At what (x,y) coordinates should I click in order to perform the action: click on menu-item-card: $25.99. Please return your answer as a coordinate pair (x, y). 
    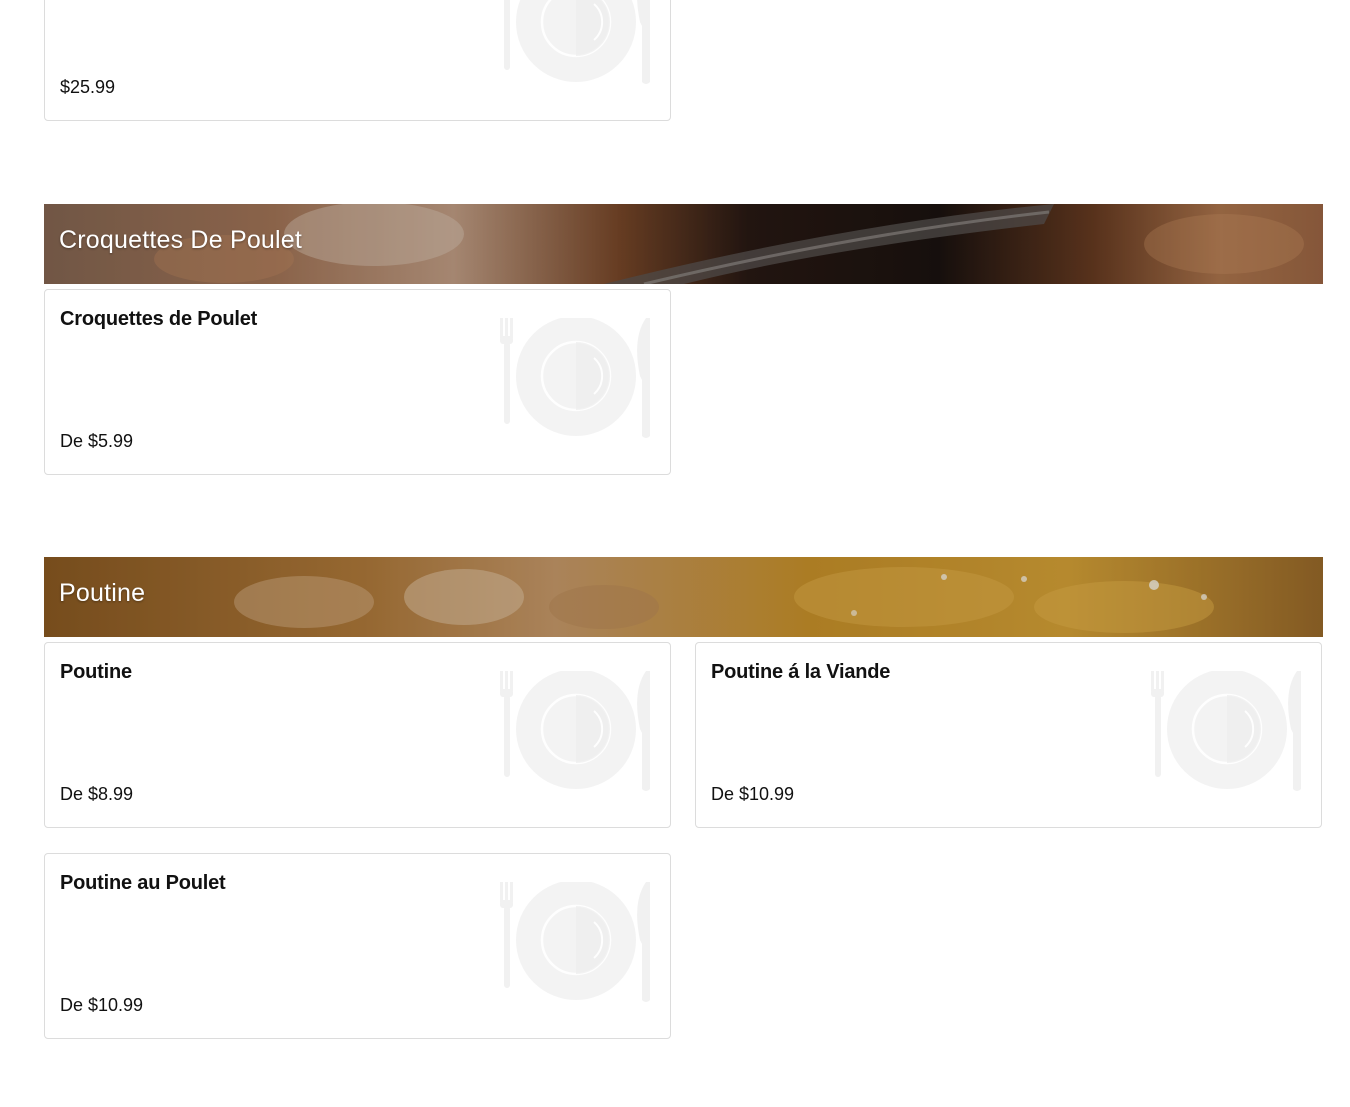
    Looking at the image, I should click on (357, 60).